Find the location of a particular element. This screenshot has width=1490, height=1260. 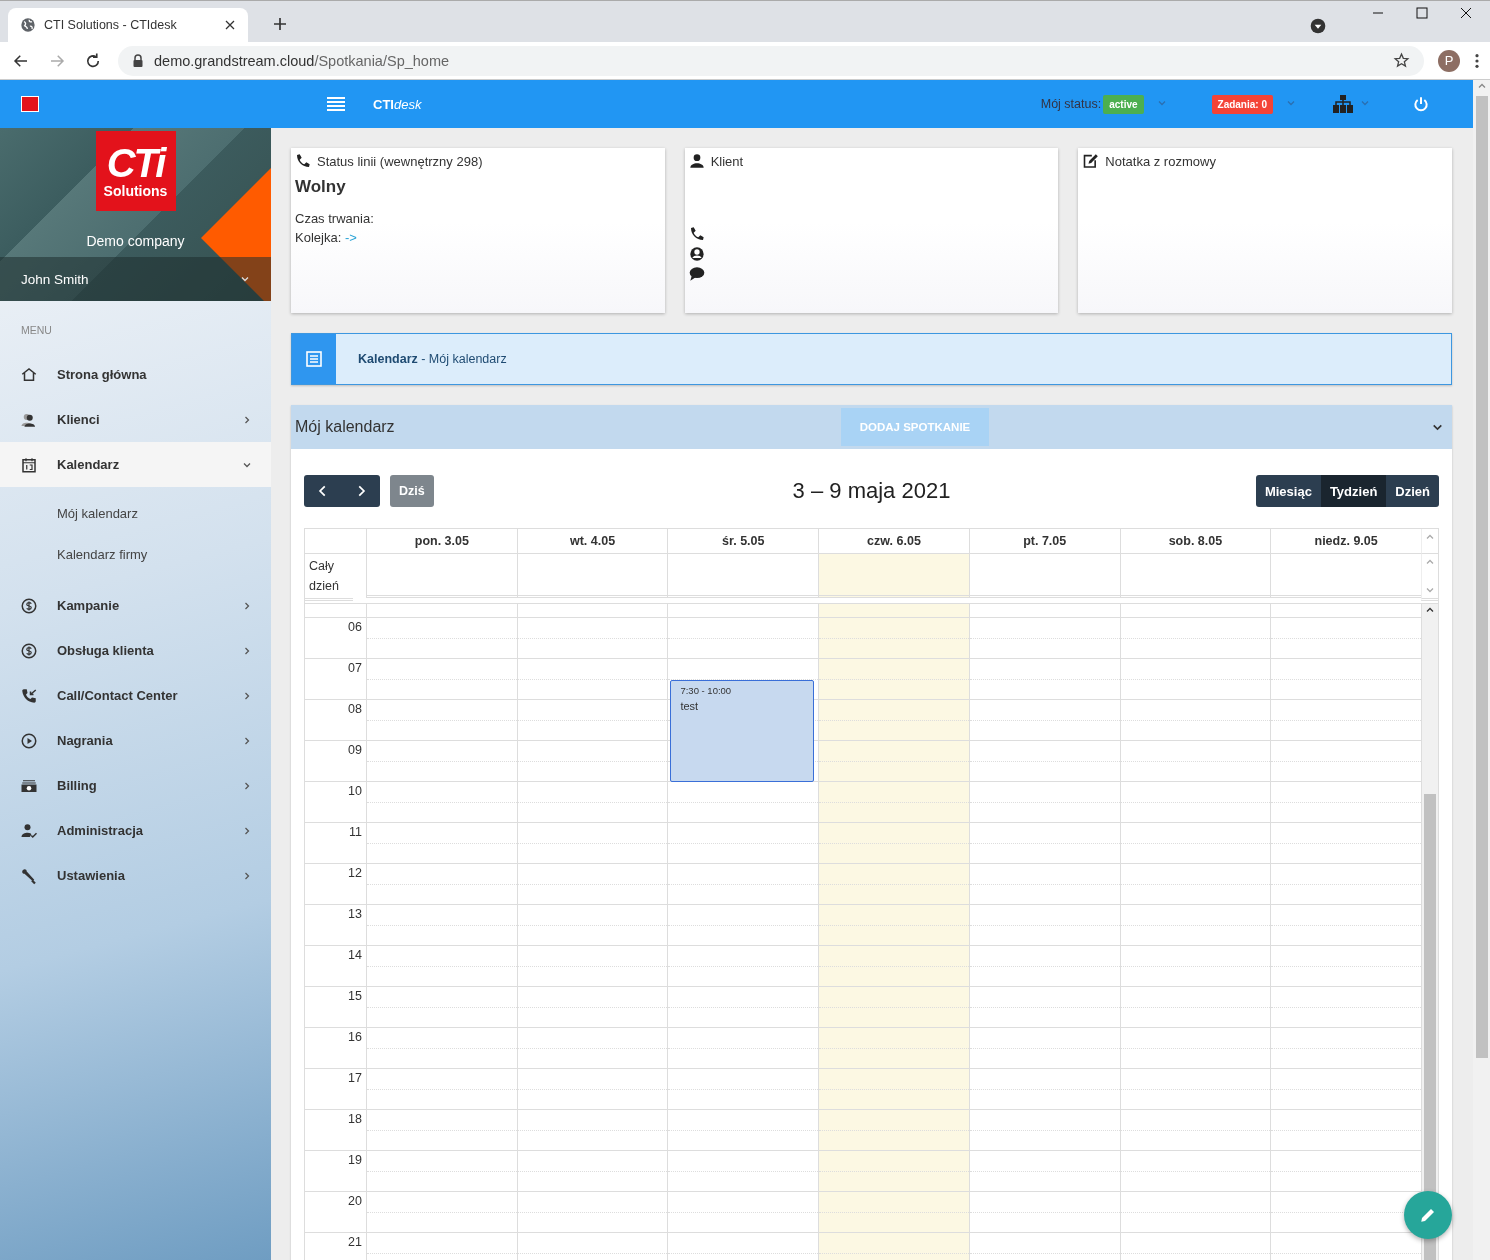

card-title: Klient is located at coordinates (727, 161).